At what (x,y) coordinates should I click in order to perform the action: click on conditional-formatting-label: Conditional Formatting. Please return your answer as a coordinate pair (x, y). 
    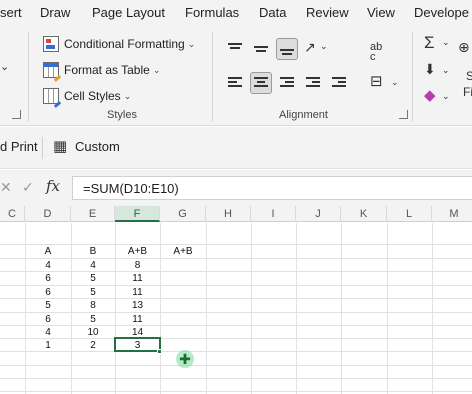
    Looking at the image, I should click on (124, 44).